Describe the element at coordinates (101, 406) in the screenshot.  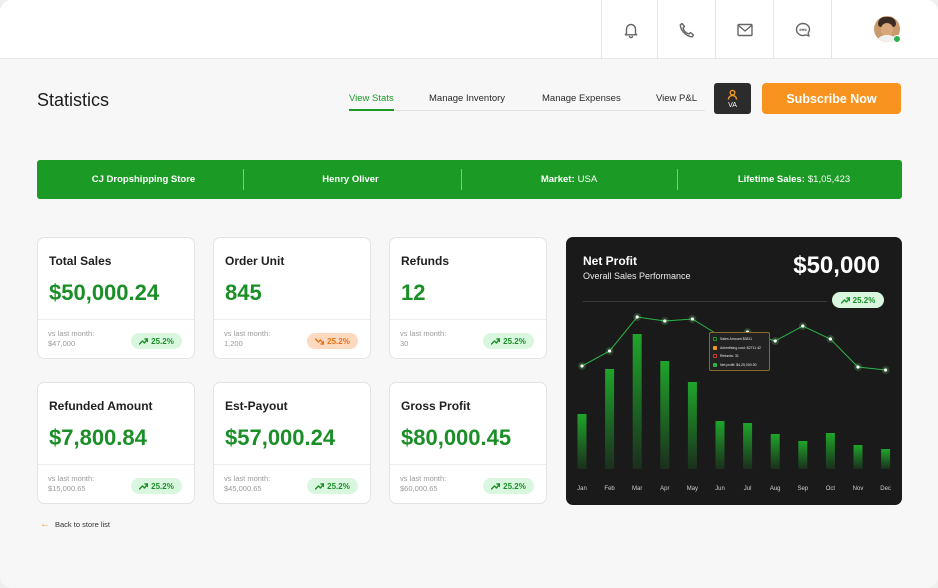
I see `card-title: Refunded Amount` at that location.